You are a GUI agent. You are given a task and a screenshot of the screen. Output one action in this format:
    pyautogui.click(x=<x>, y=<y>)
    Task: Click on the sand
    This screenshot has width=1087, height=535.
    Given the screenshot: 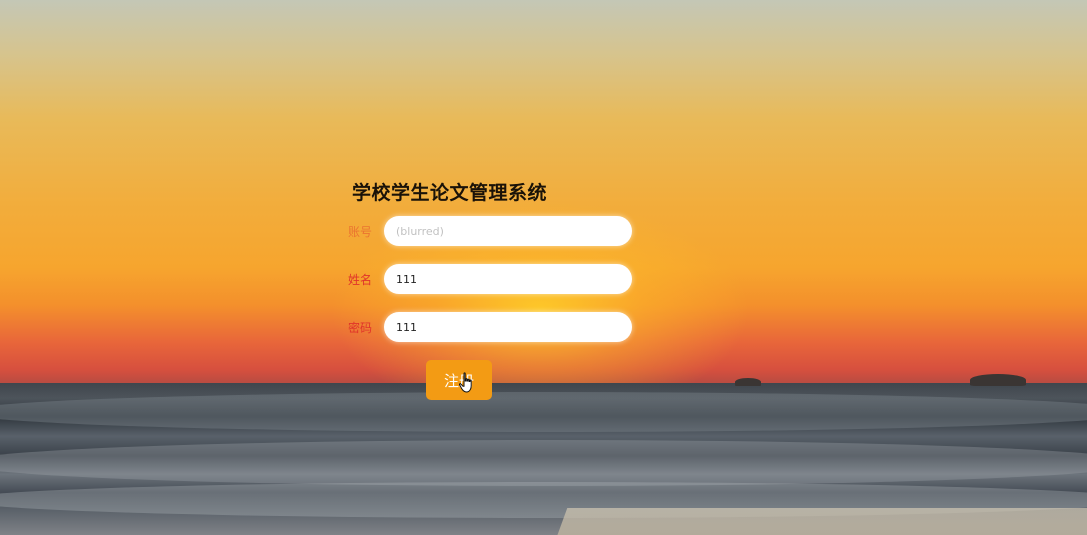 What is the action you would take?
    pyautogui.click(x=819, y=521)
    